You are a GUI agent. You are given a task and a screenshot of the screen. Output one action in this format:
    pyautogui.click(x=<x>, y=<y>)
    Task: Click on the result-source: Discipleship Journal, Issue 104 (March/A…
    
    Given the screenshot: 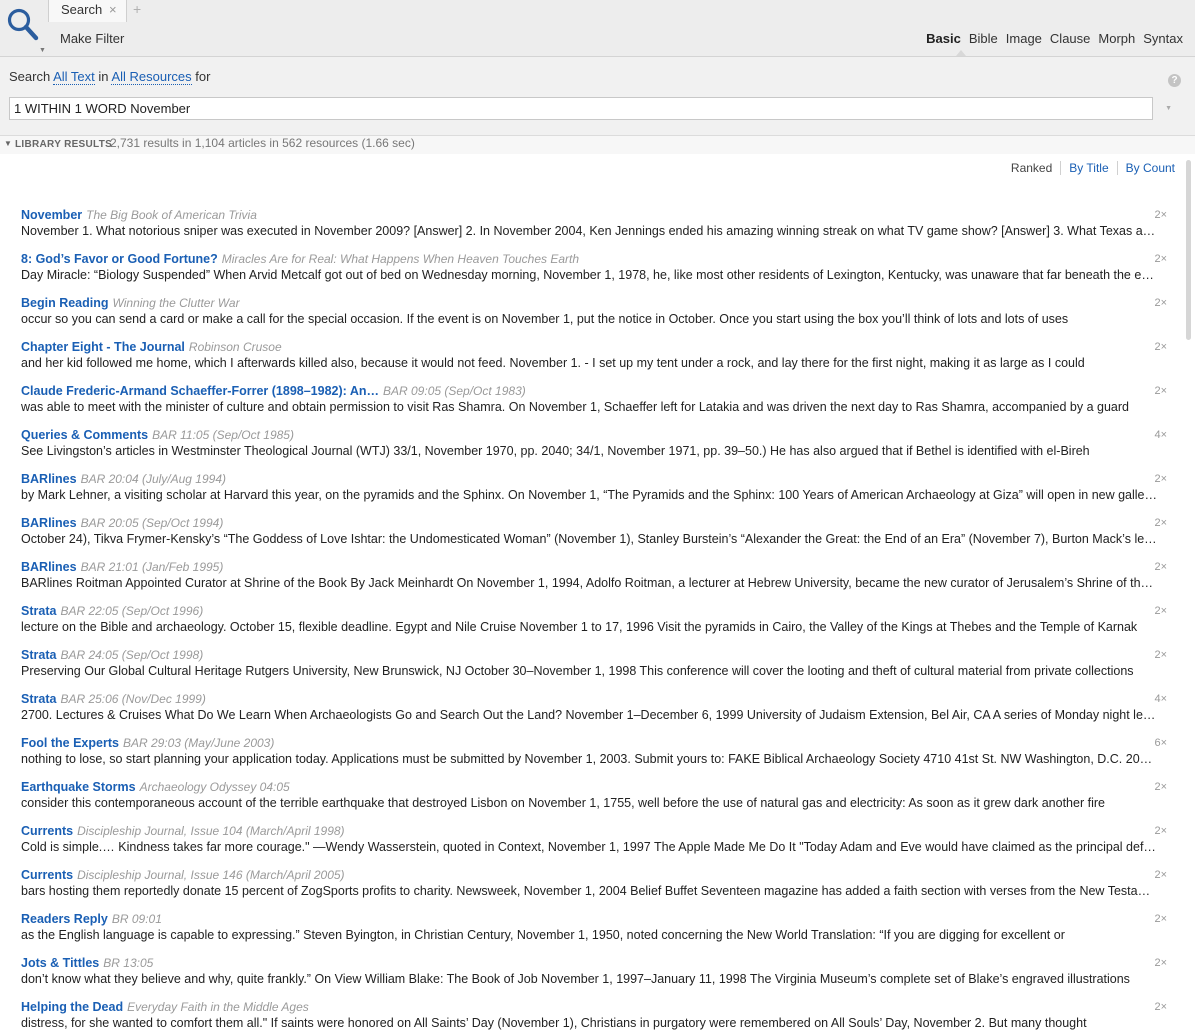 What is the action you would take?
    pyautogui.click(x=211, y=831)
    